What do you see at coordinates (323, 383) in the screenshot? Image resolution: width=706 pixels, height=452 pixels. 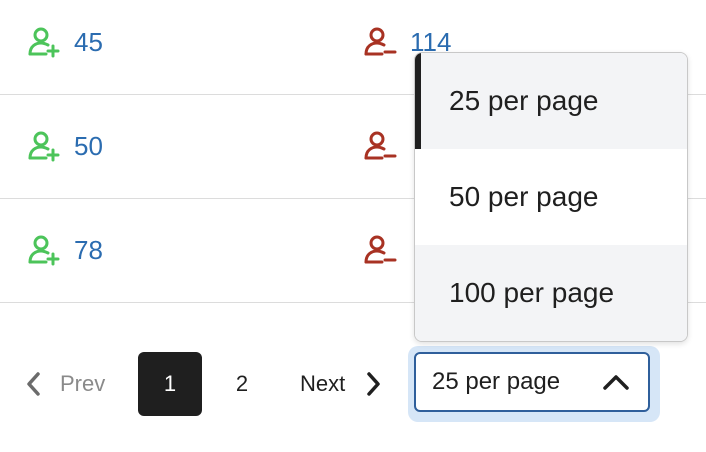 I see `next-label: Next` at bounding box center [323, 383].